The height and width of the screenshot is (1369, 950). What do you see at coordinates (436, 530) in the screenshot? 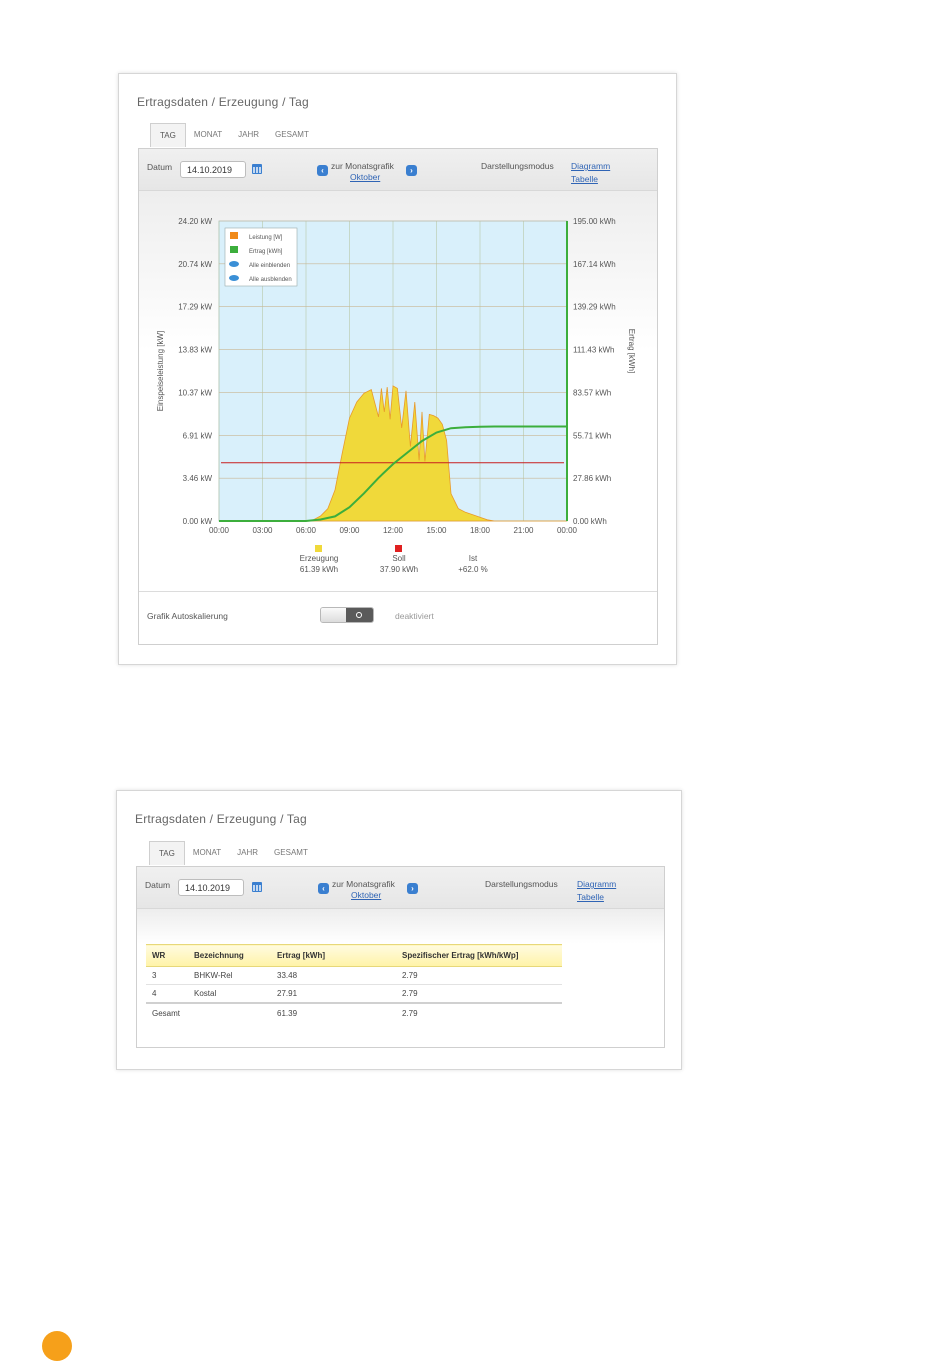
I see `x-tick-label: 15:00` at bounding box center [436, 530].